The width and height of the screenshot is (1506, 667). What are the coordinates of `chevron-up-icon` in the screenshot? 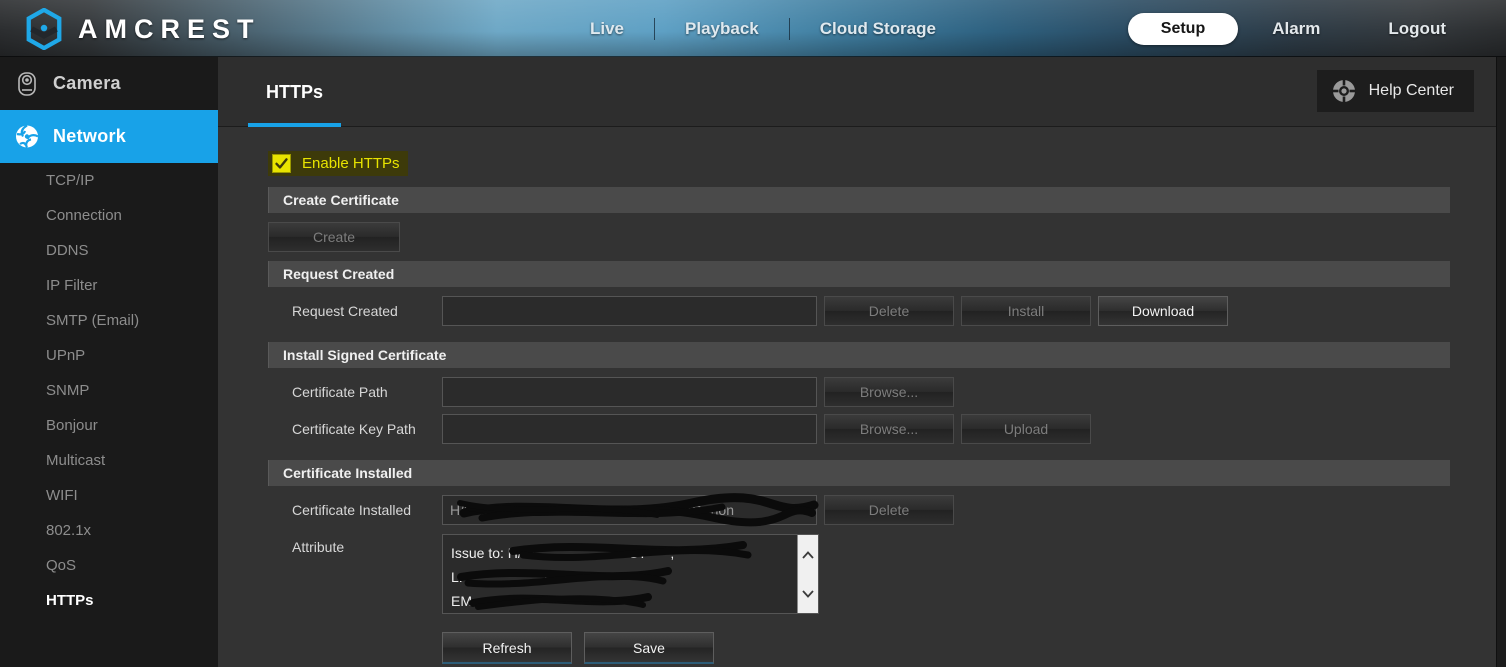 It's located at (808, 555).